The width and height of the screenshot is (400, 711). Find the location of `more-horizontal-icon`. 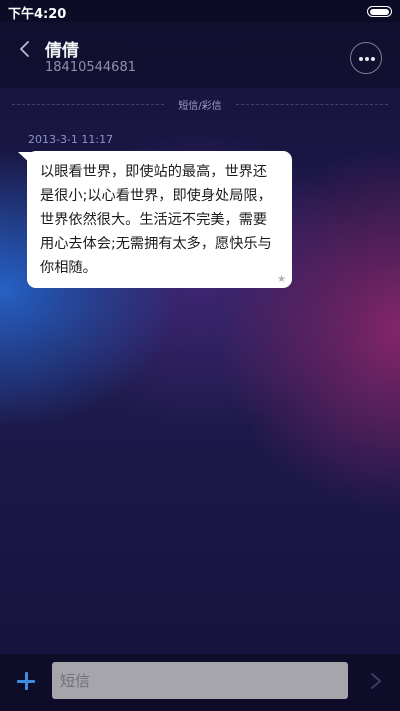

more-horizontal-icon is located at coordinates (360, 58).